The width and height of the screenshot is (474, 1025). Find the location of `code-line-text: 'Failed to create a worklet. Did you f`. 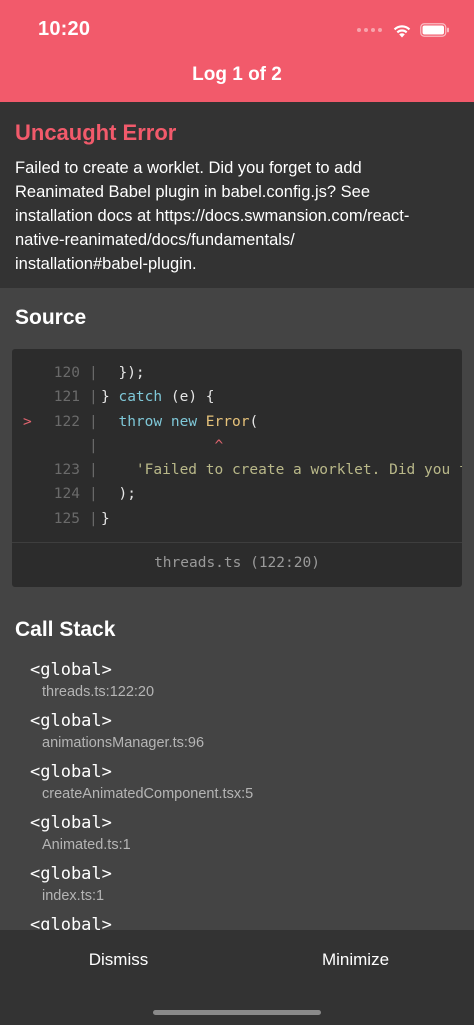

code-line-text: 'Failed to create a worklet. Did you f is located at coordinates (298, 470).